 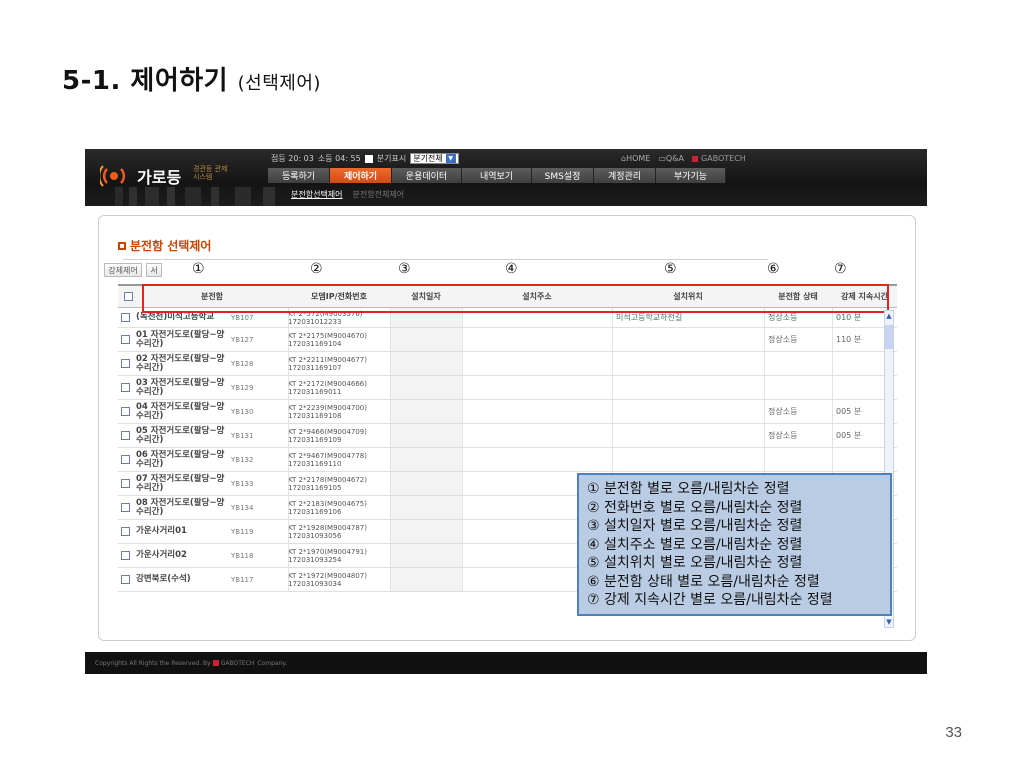 I want to click on chevron-down-icon: ▼, so click(x=450, y=158).